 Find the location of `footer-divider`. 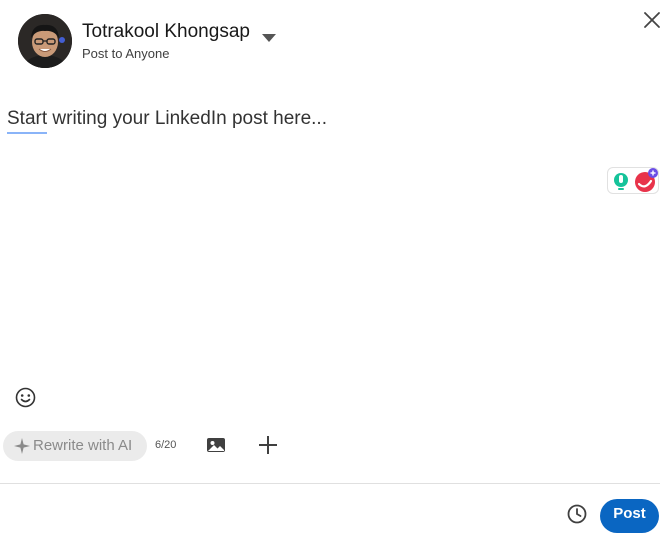

footer-divider is located at coordinates (330, 483).